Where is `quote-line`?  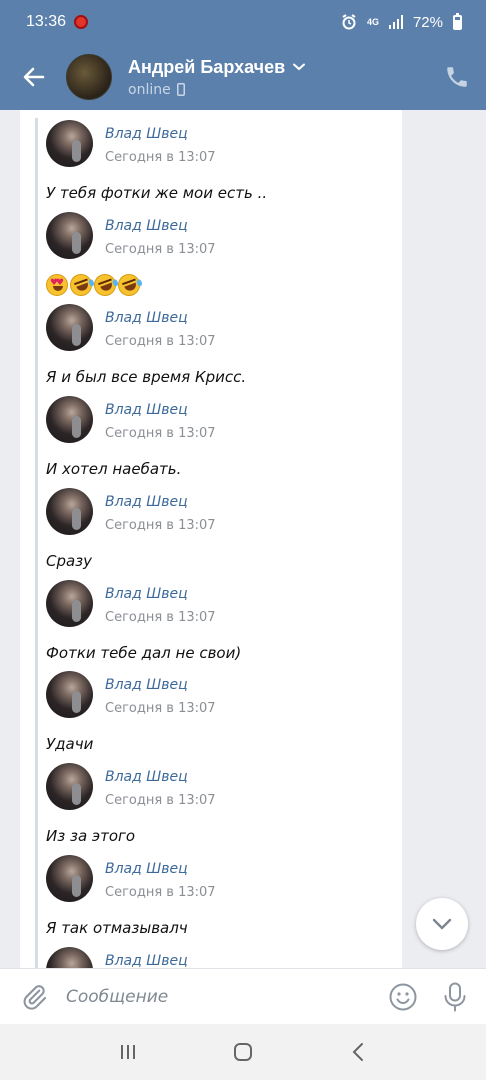
quote-line is located at coordinates (36, 543).